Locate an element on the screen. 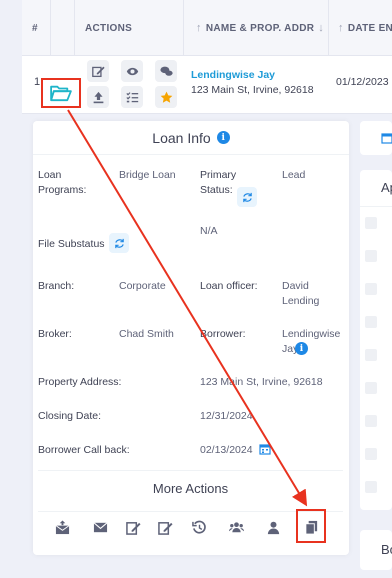 This screenshot has height=578, width=392. edit-note-button is located at coordinates (165, 527).